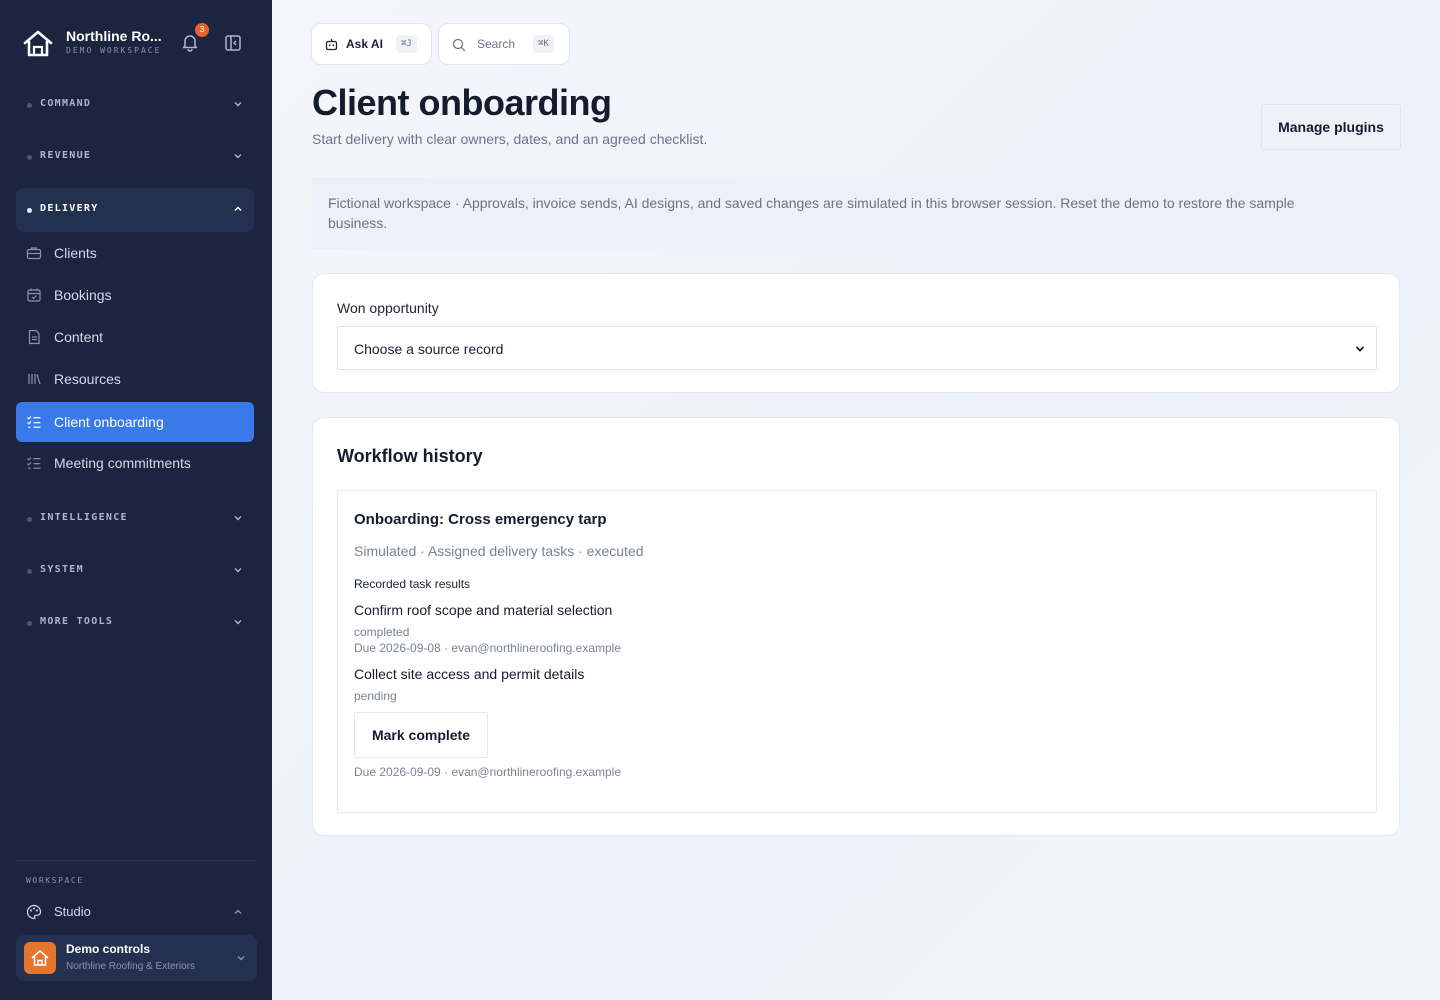 This screenshot has width=1440, height=1000. What do you see at coordinates (135, 210) in the screenshot?
I see `section-delivery: DELIVERY` at bounding box center [135, 210].